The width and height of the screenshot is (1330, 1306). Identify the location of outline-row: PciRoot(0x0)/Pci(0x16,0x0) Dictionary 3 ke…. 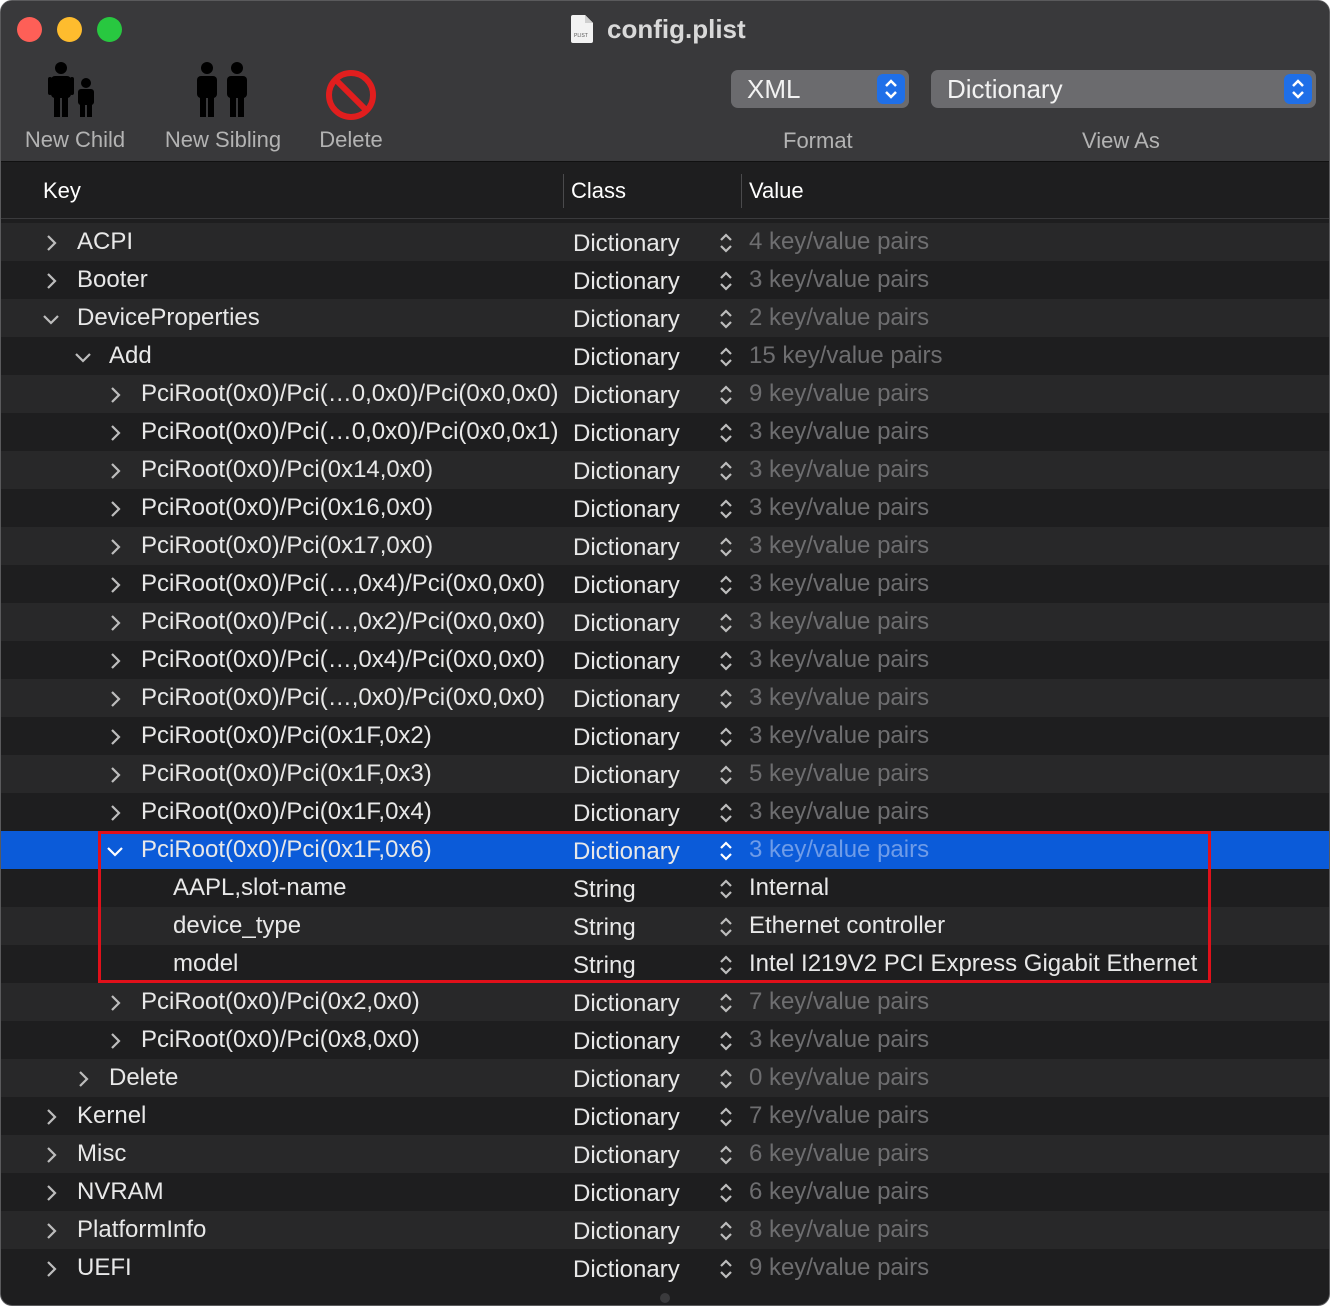
(665, 508).